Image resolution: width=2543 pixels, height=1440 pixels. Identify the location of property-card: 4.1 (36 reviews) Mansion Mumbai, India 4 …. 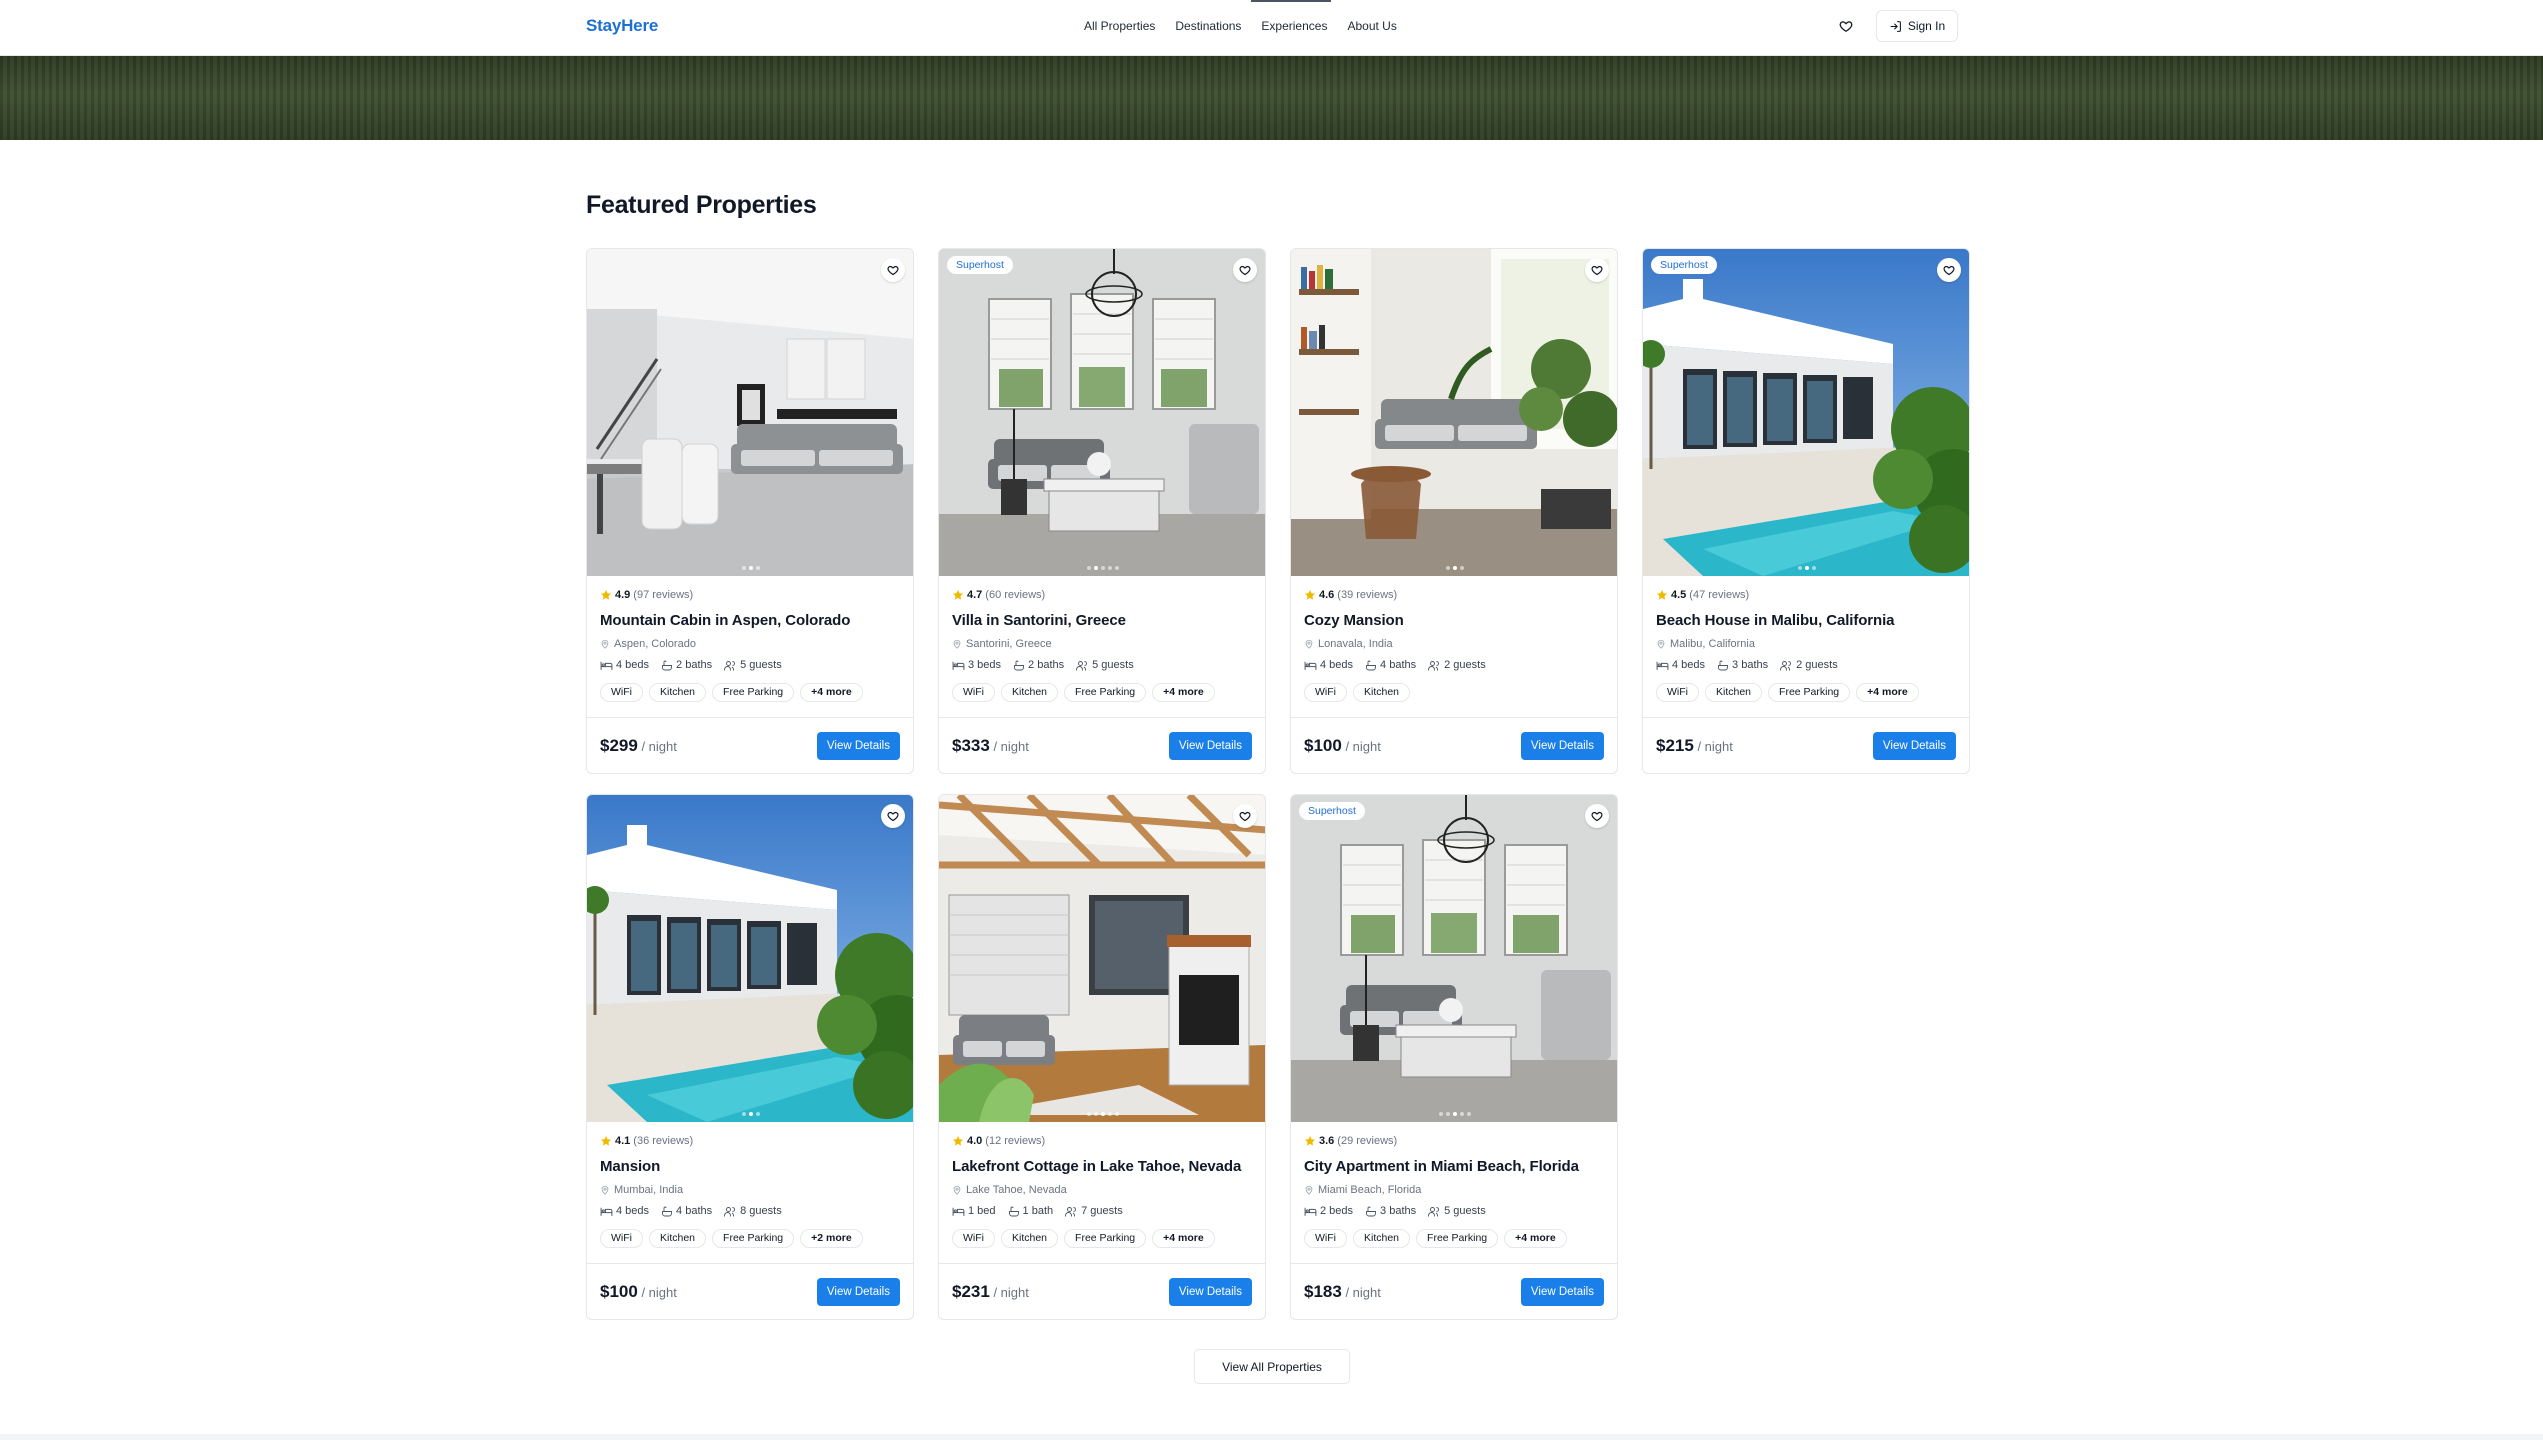
(750, 1057).